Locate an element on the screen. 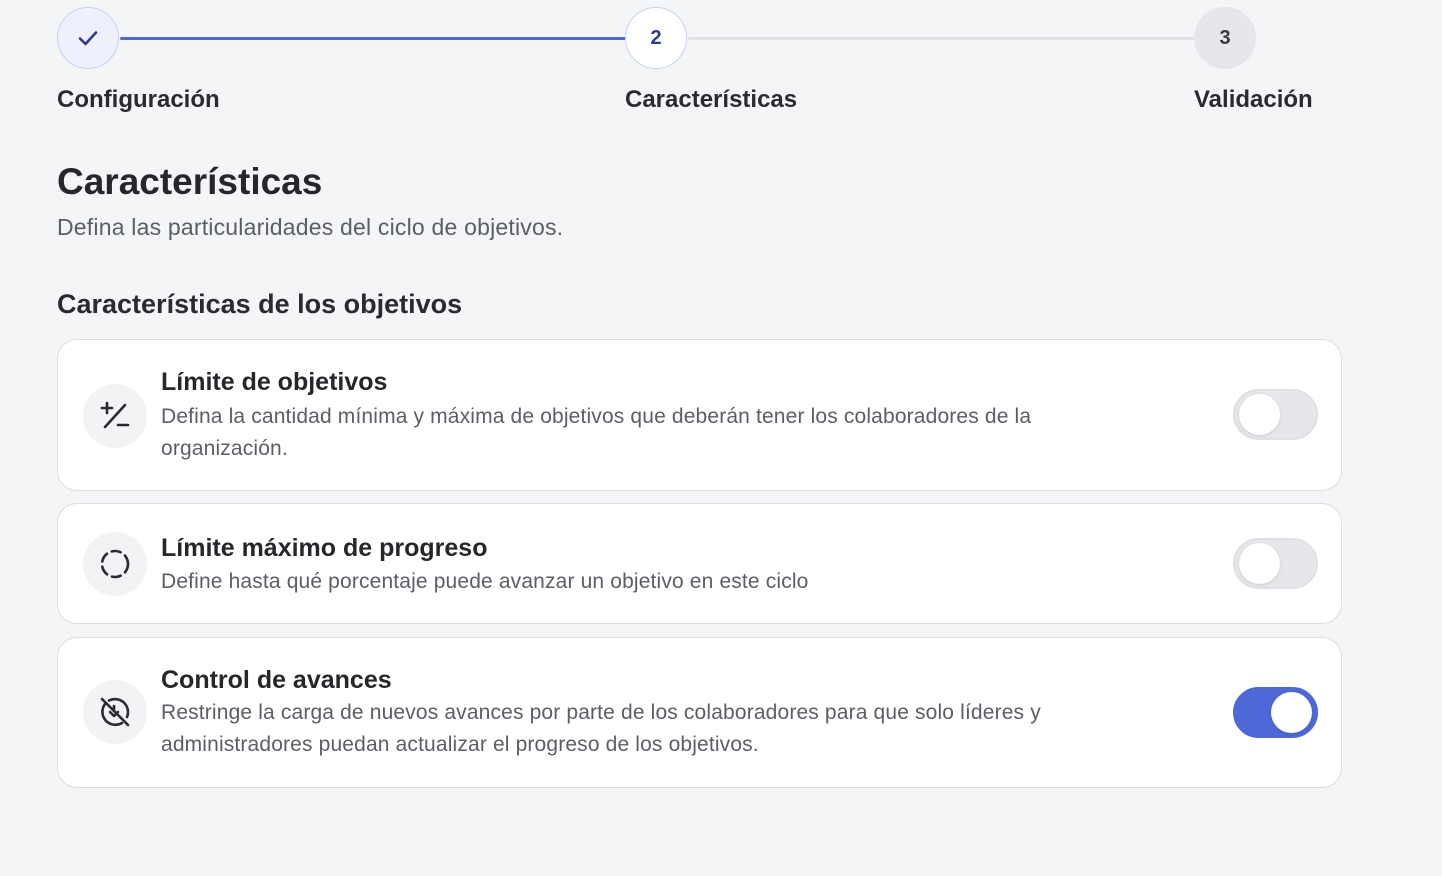 The image size is (1442, 876). objective-limit-toggle is located at coordinates (1275, 414).